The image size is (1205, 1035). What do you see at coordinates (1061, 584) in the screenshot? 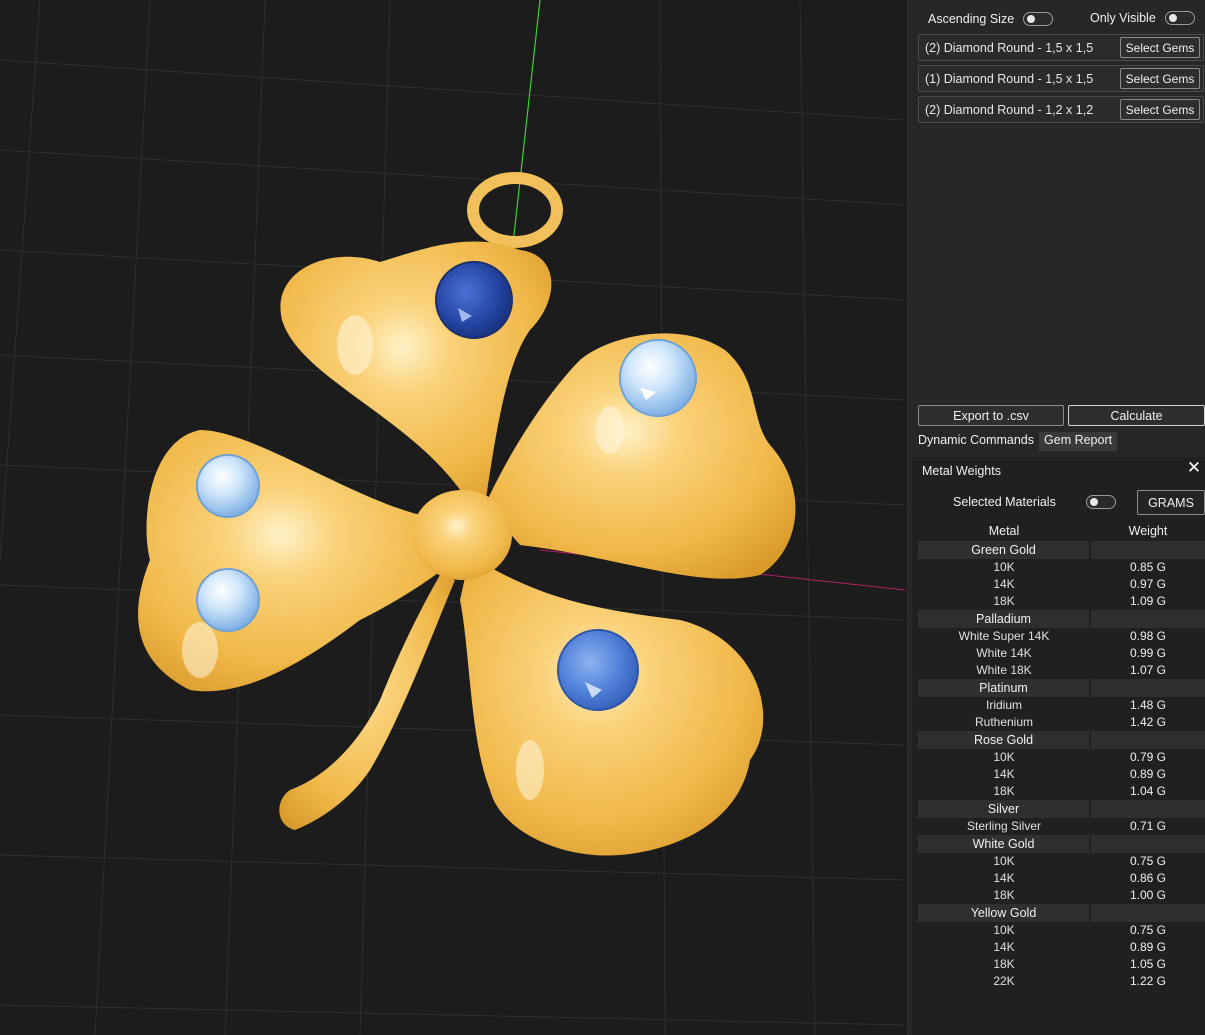
I see `table-row: 14K 0.97 G` at bounding box center [1061, 584].